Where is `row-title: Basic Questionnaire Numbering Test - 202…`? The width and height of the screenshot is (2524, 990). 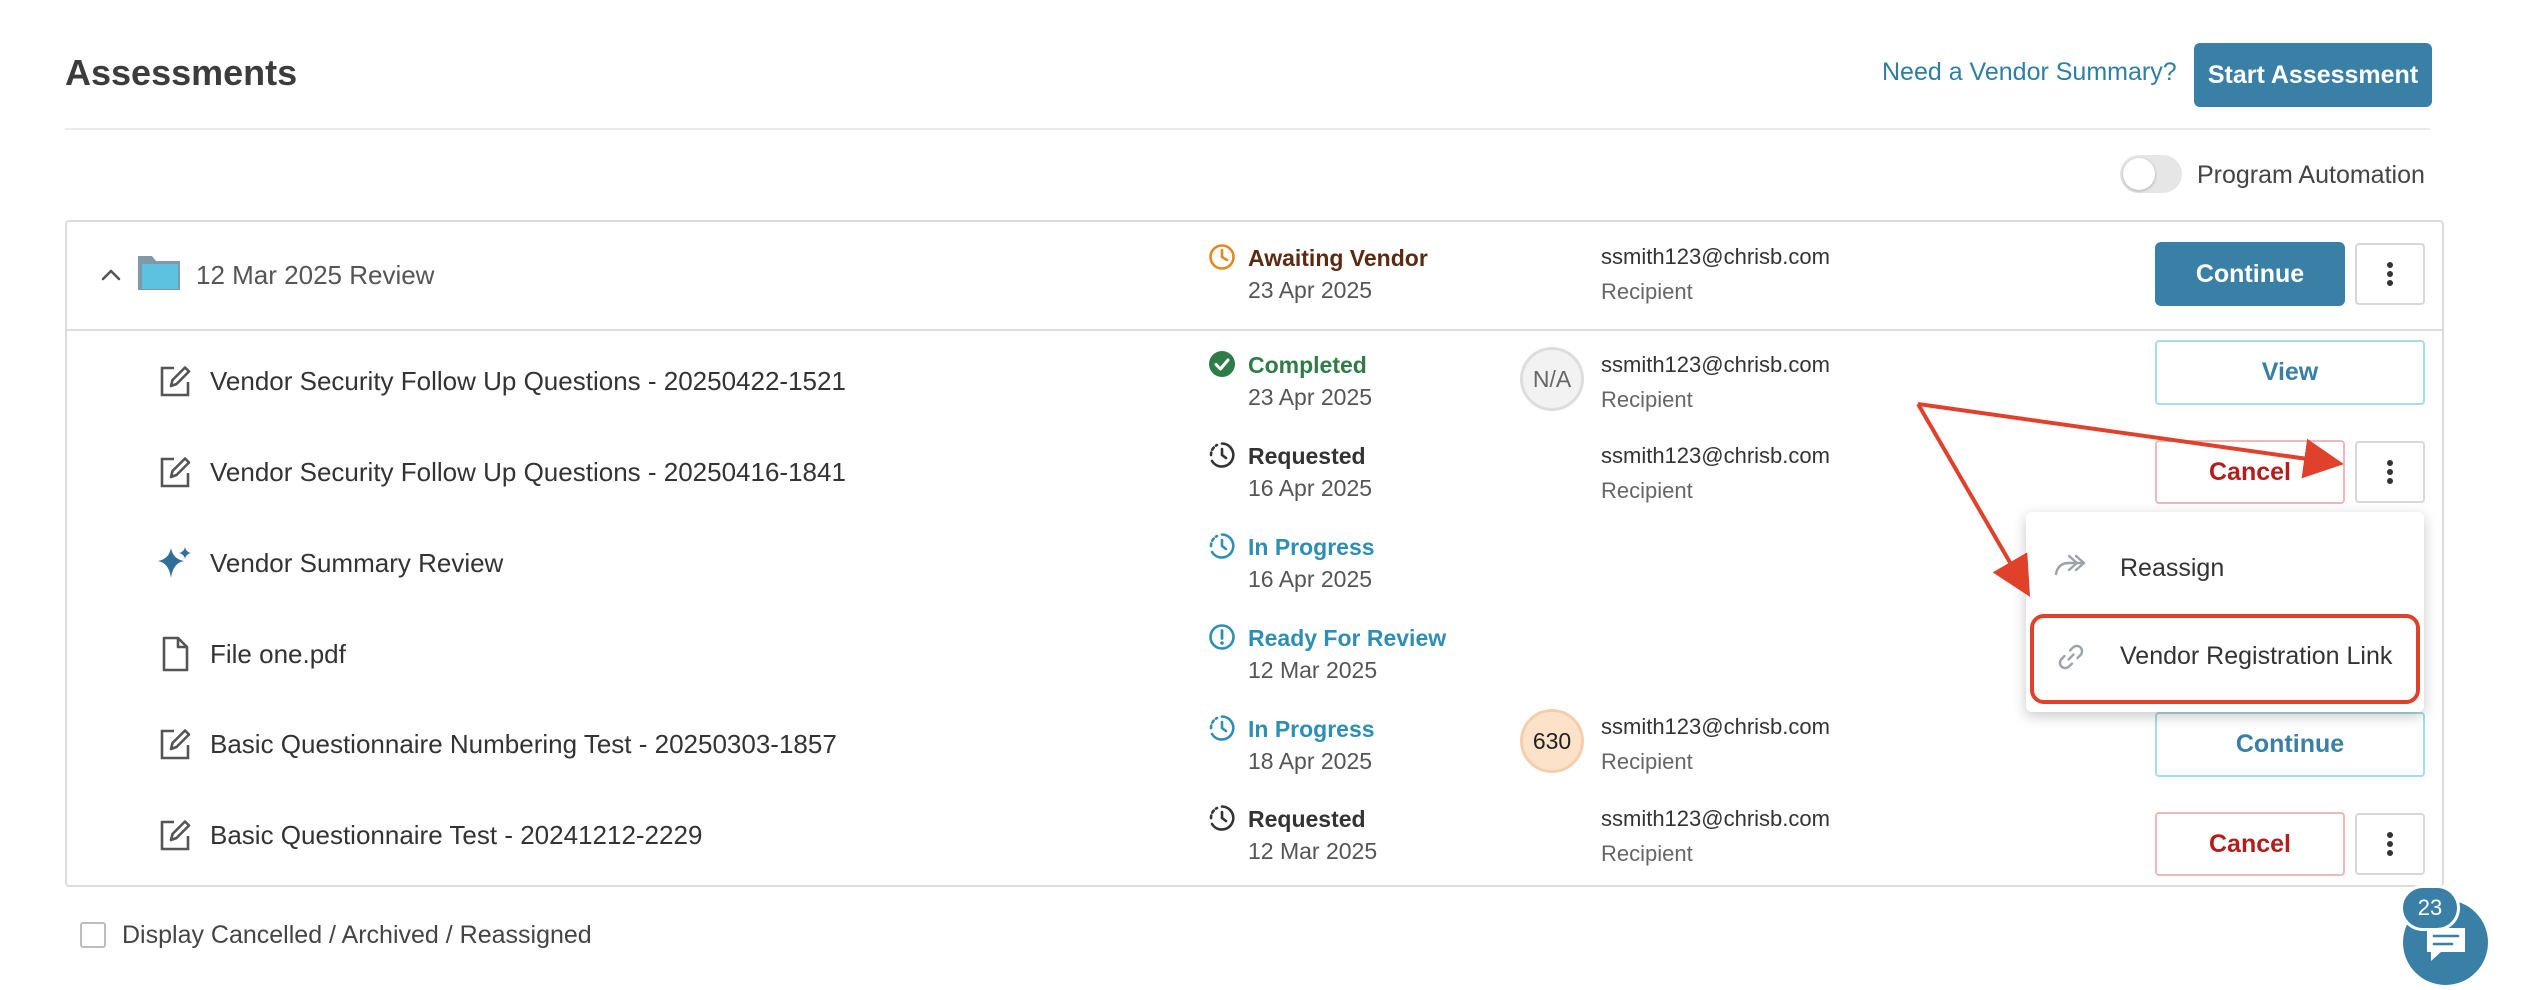
row-title: Basic Questionnaire Numbering Test - 202… is located at coordinates (523, 744).